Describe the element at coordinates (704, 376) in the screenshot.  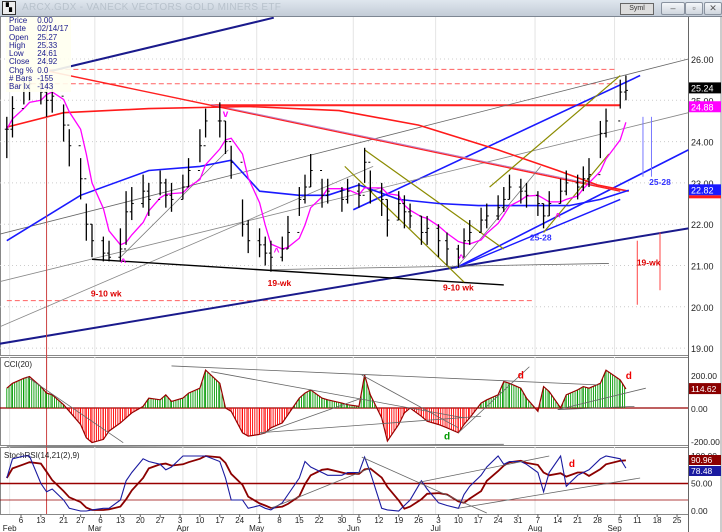
I see `cci-tick-label: 200.00` at that location.